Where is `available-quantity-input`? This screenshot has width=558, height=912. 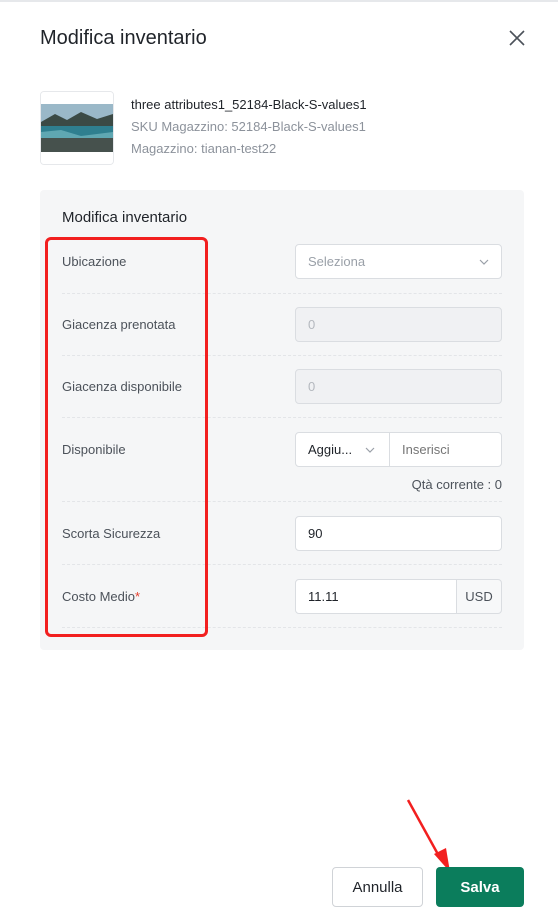 available-quantity-input is located at coordinates (445, 449).